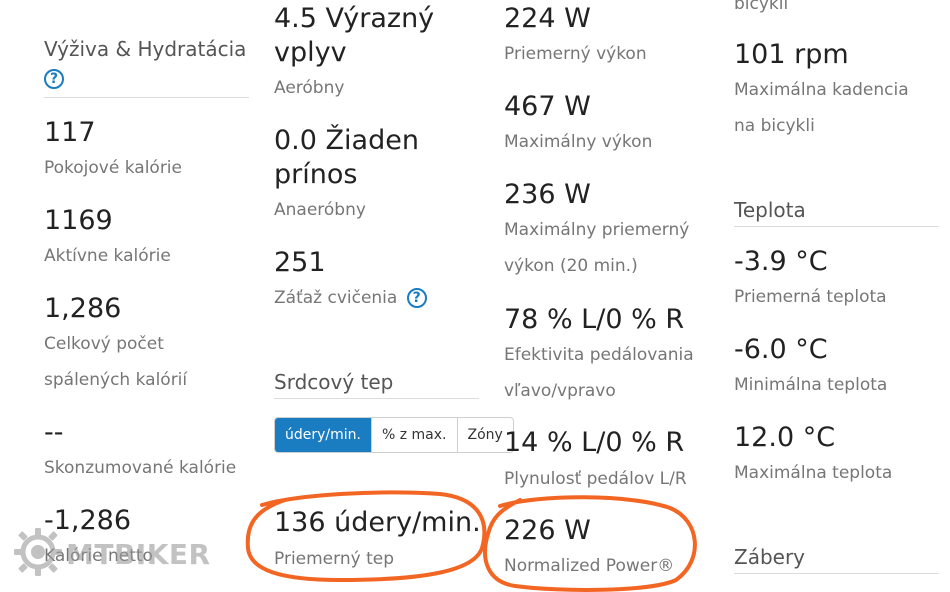 The height and width of the screenshot is (592, 950). I want to click on training-load-row: Záťaž cvičenia ?, so click(350, 298).